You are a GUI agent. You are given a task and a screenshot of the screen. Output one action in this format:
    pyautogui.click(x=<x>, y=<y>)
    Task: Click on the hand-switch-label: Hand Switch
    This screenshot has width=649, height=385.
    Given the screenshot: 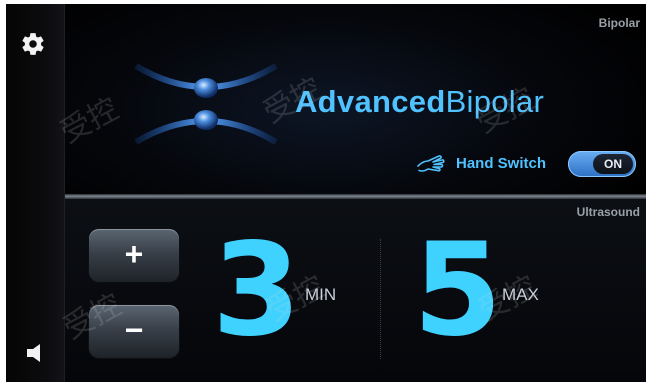 What is the action you would take?
    pyautogui.click(x=501, y=163)
    